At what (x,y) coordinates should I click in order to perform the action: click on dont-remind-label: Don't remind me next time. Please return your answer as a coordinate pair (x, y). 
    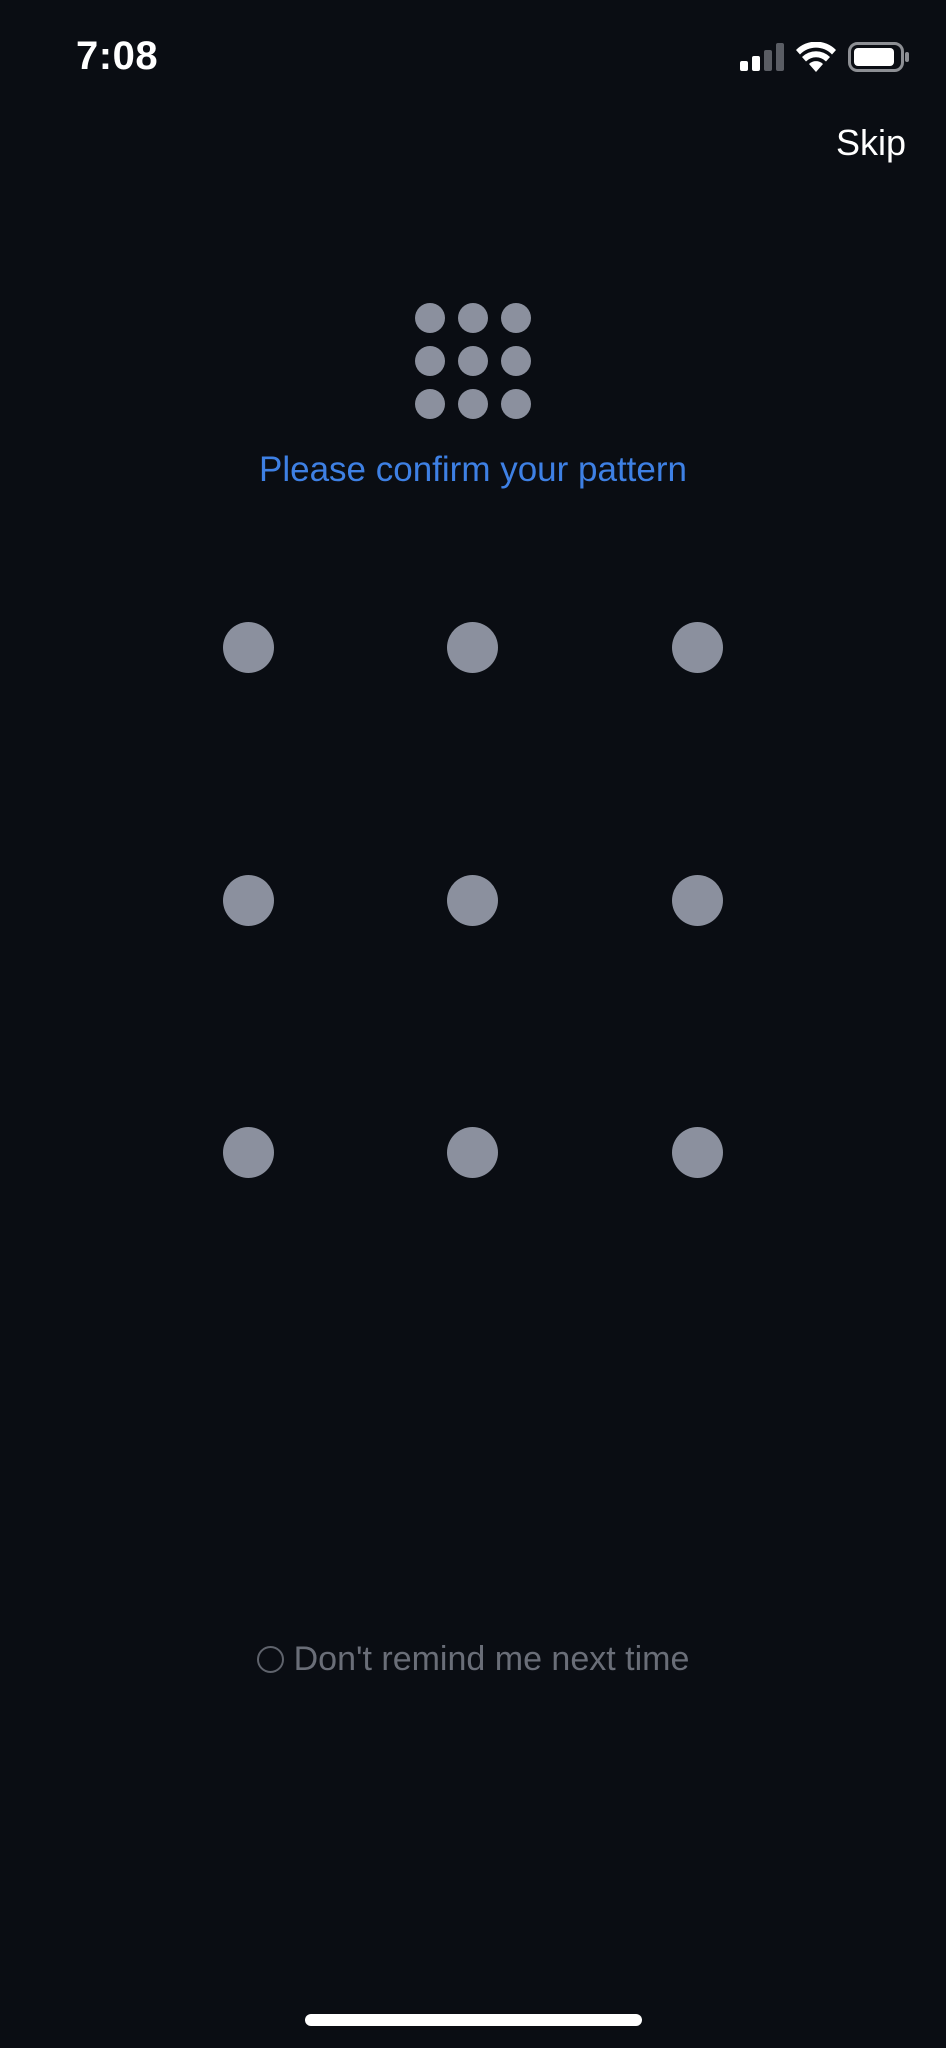
    Looking at the image, I should click on (491, 1659).